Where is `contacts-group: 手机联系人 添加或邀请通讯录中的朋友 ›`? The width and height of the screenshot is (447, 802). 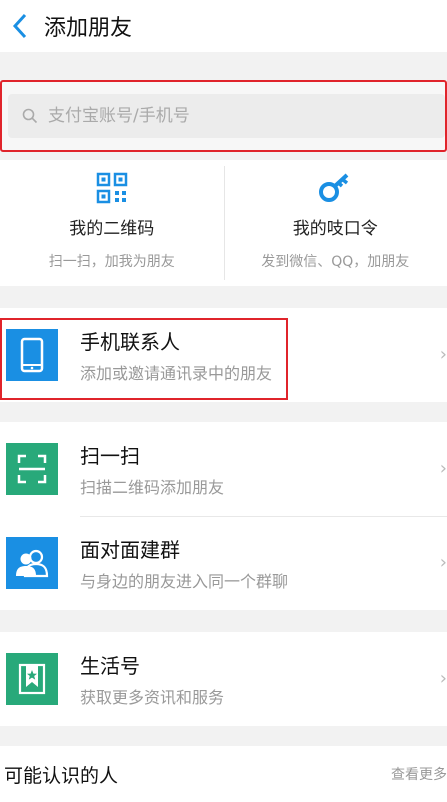 contacts-group: 手机联系人 添加或邀请通讯录中的朋友 › is located at coordinates (223, 355).